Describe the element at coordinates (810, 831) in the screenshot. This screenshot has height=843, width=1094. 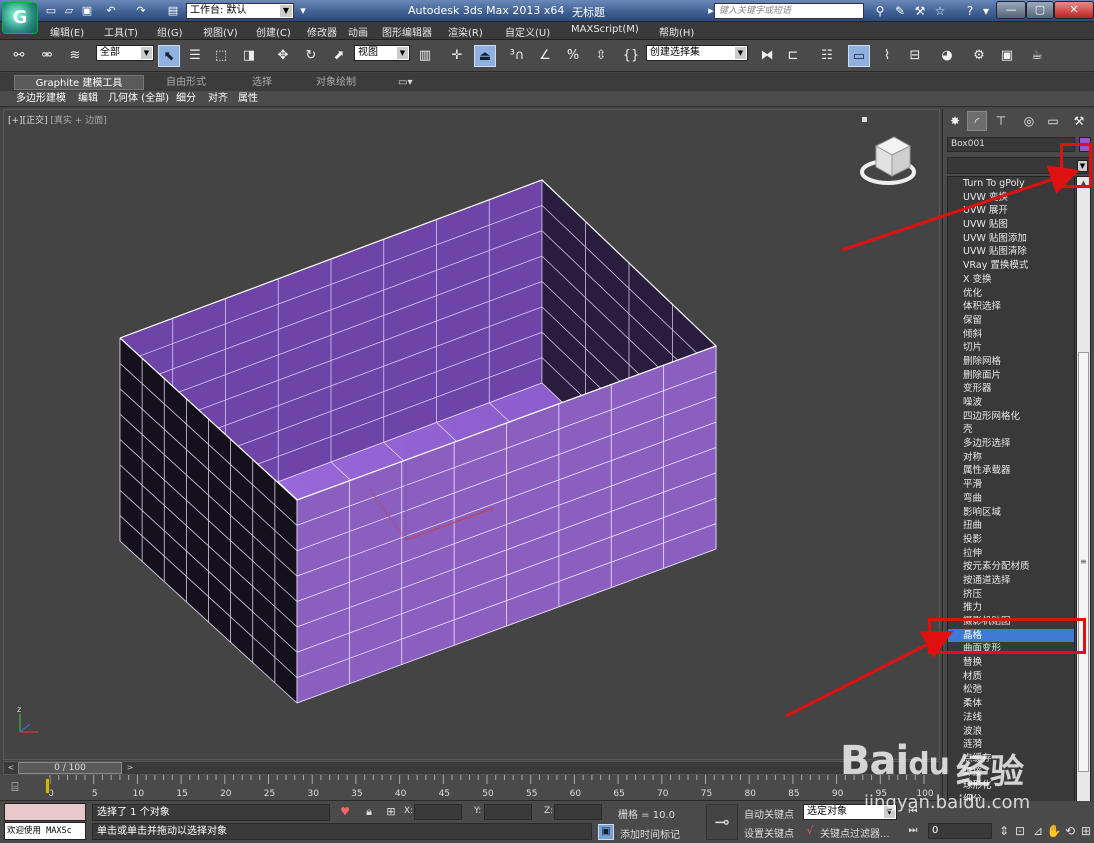
I see `key-filter-icon: √` at that location.